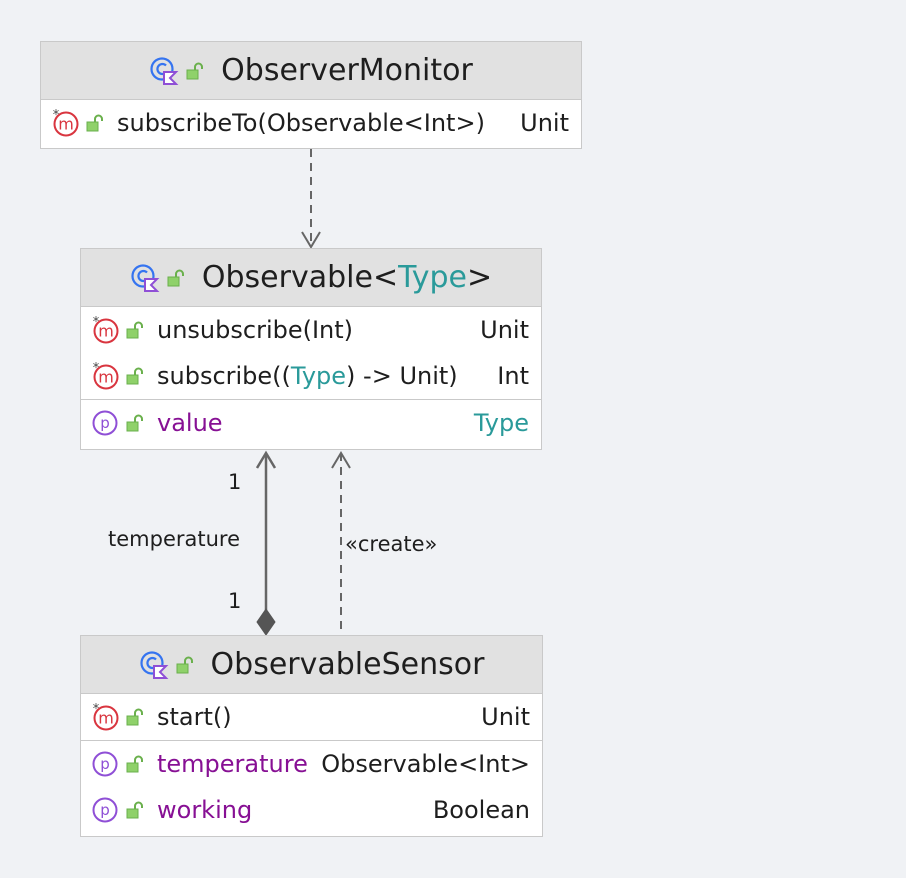  What do you see at coordinates (174, 539) in the screenshot?
I see `composition-role-label: temperature` at bounding box center [174, 539].